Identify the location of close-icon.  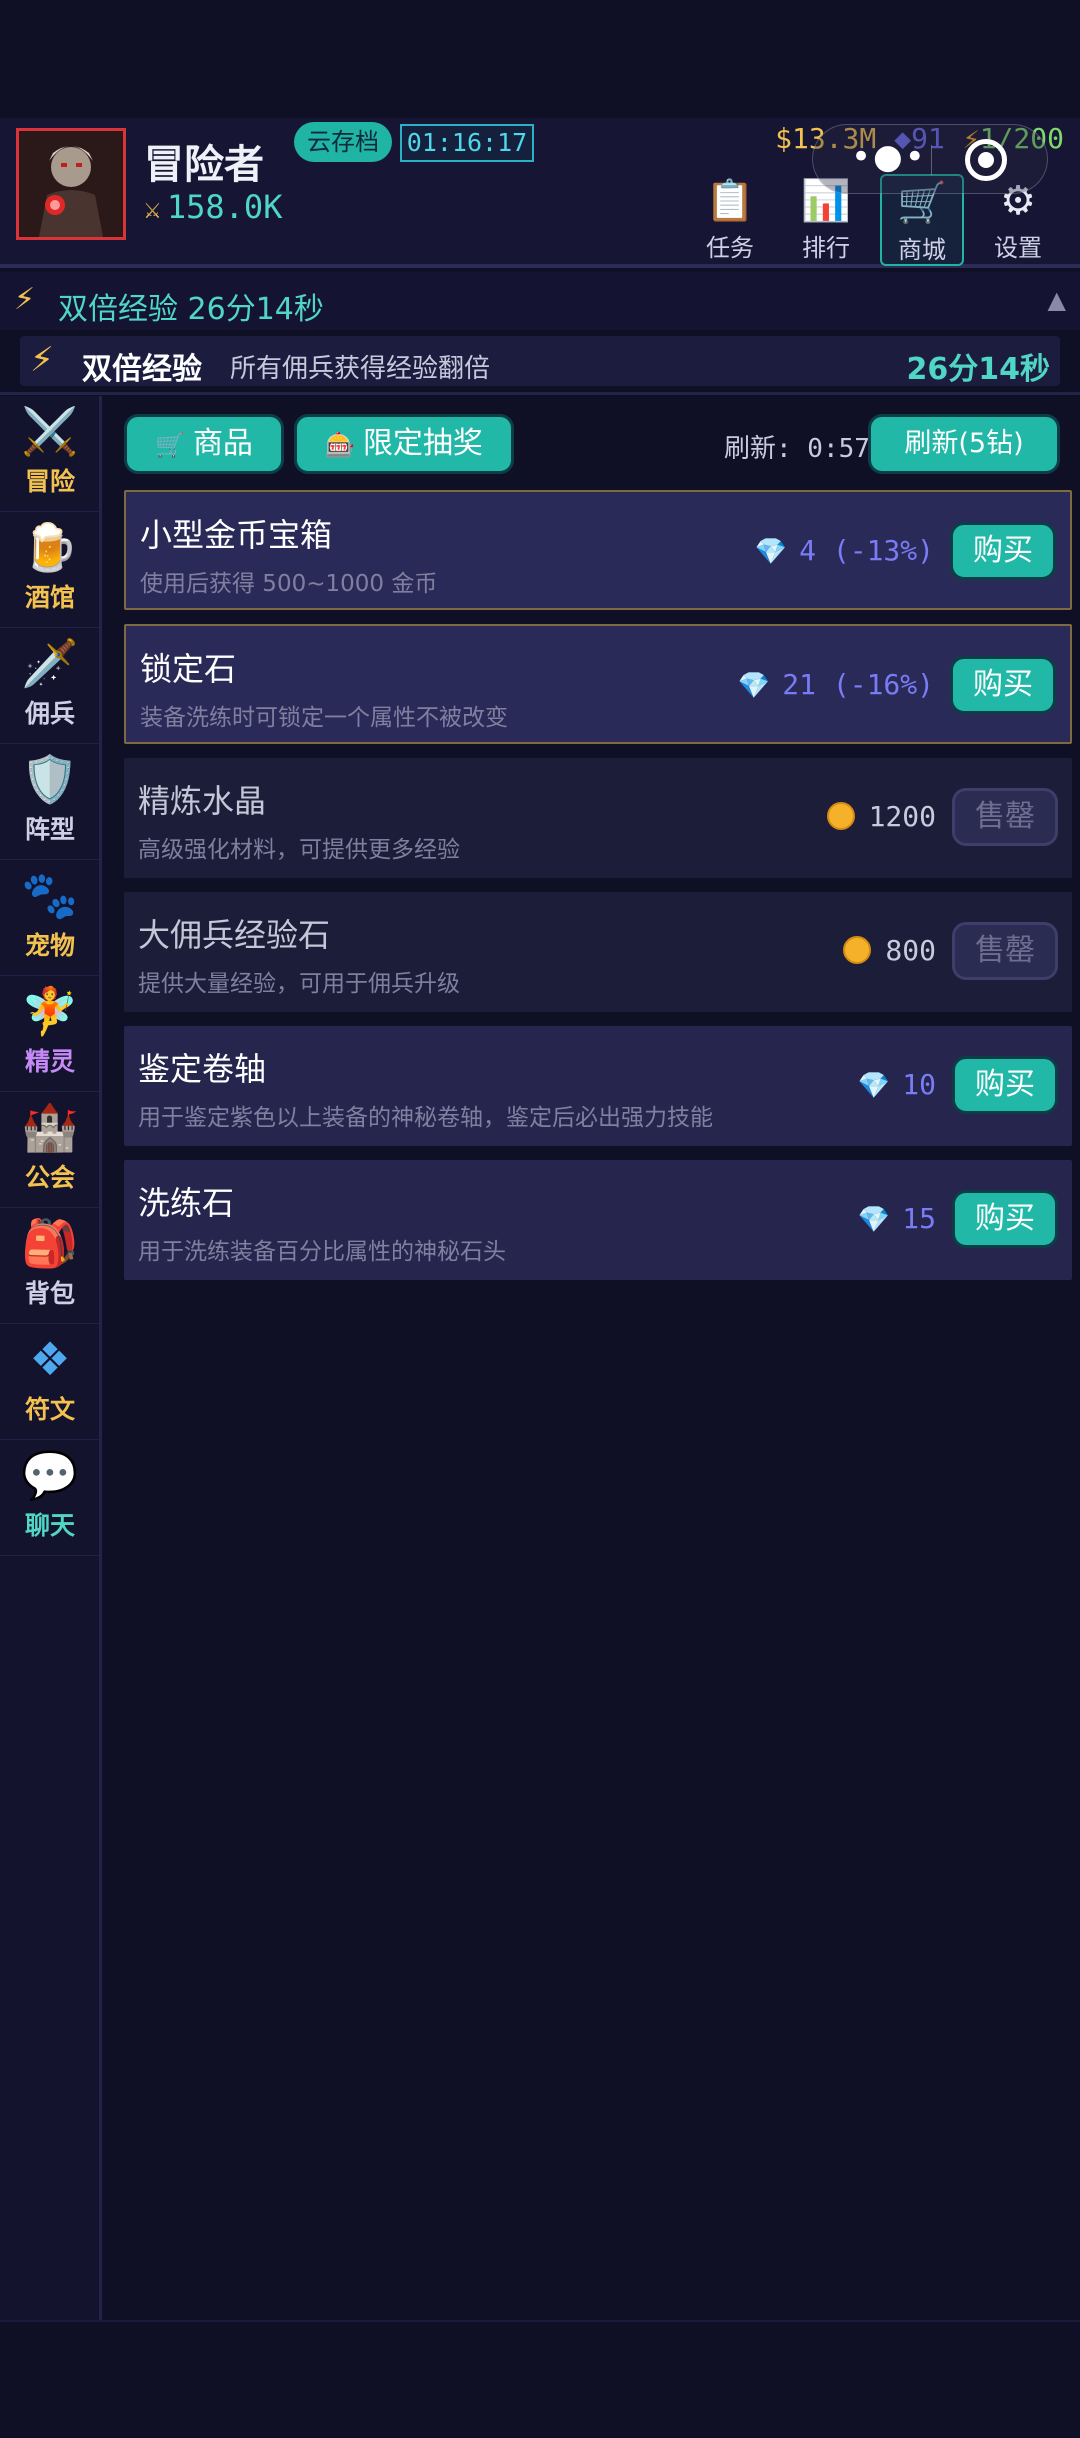
(986, 160).